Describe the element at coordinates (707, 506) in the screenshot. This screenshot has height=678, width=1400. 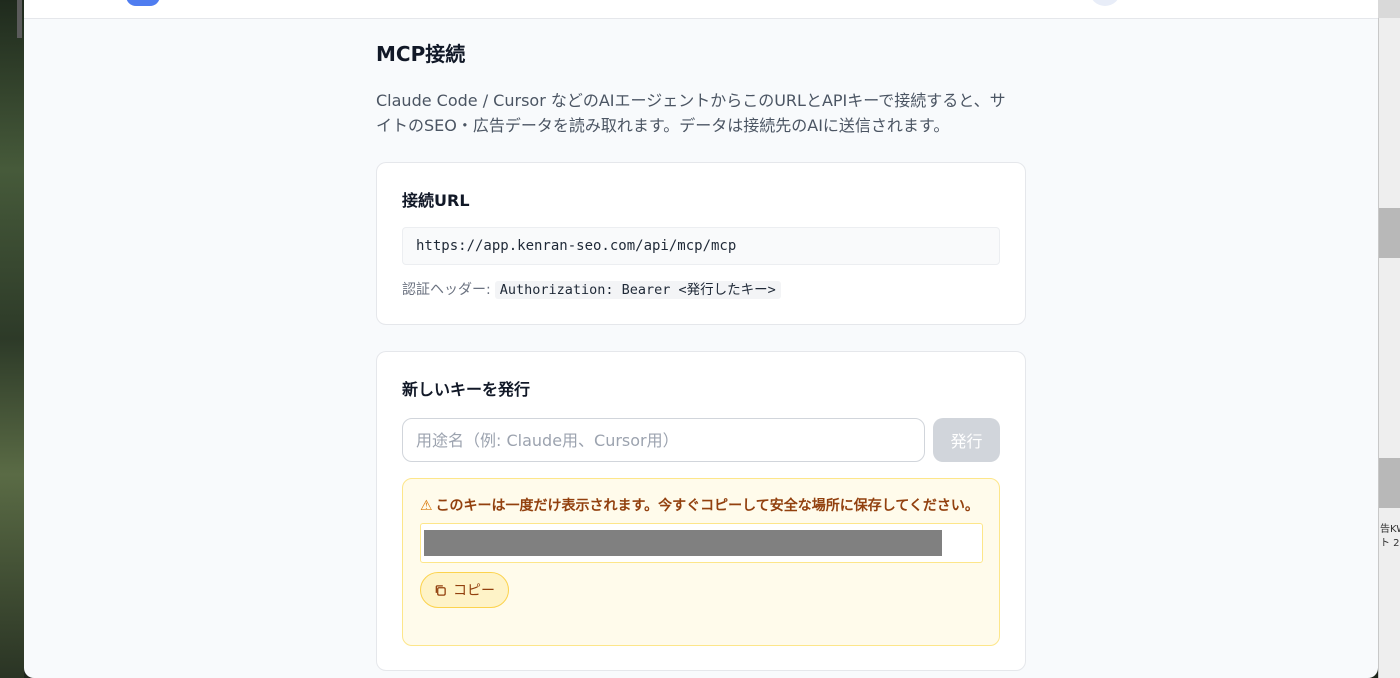
I see `key-warning-text: このキーは一度だけ表示されます。今すぐコピーして安全な場所に保存してください。` at that location.